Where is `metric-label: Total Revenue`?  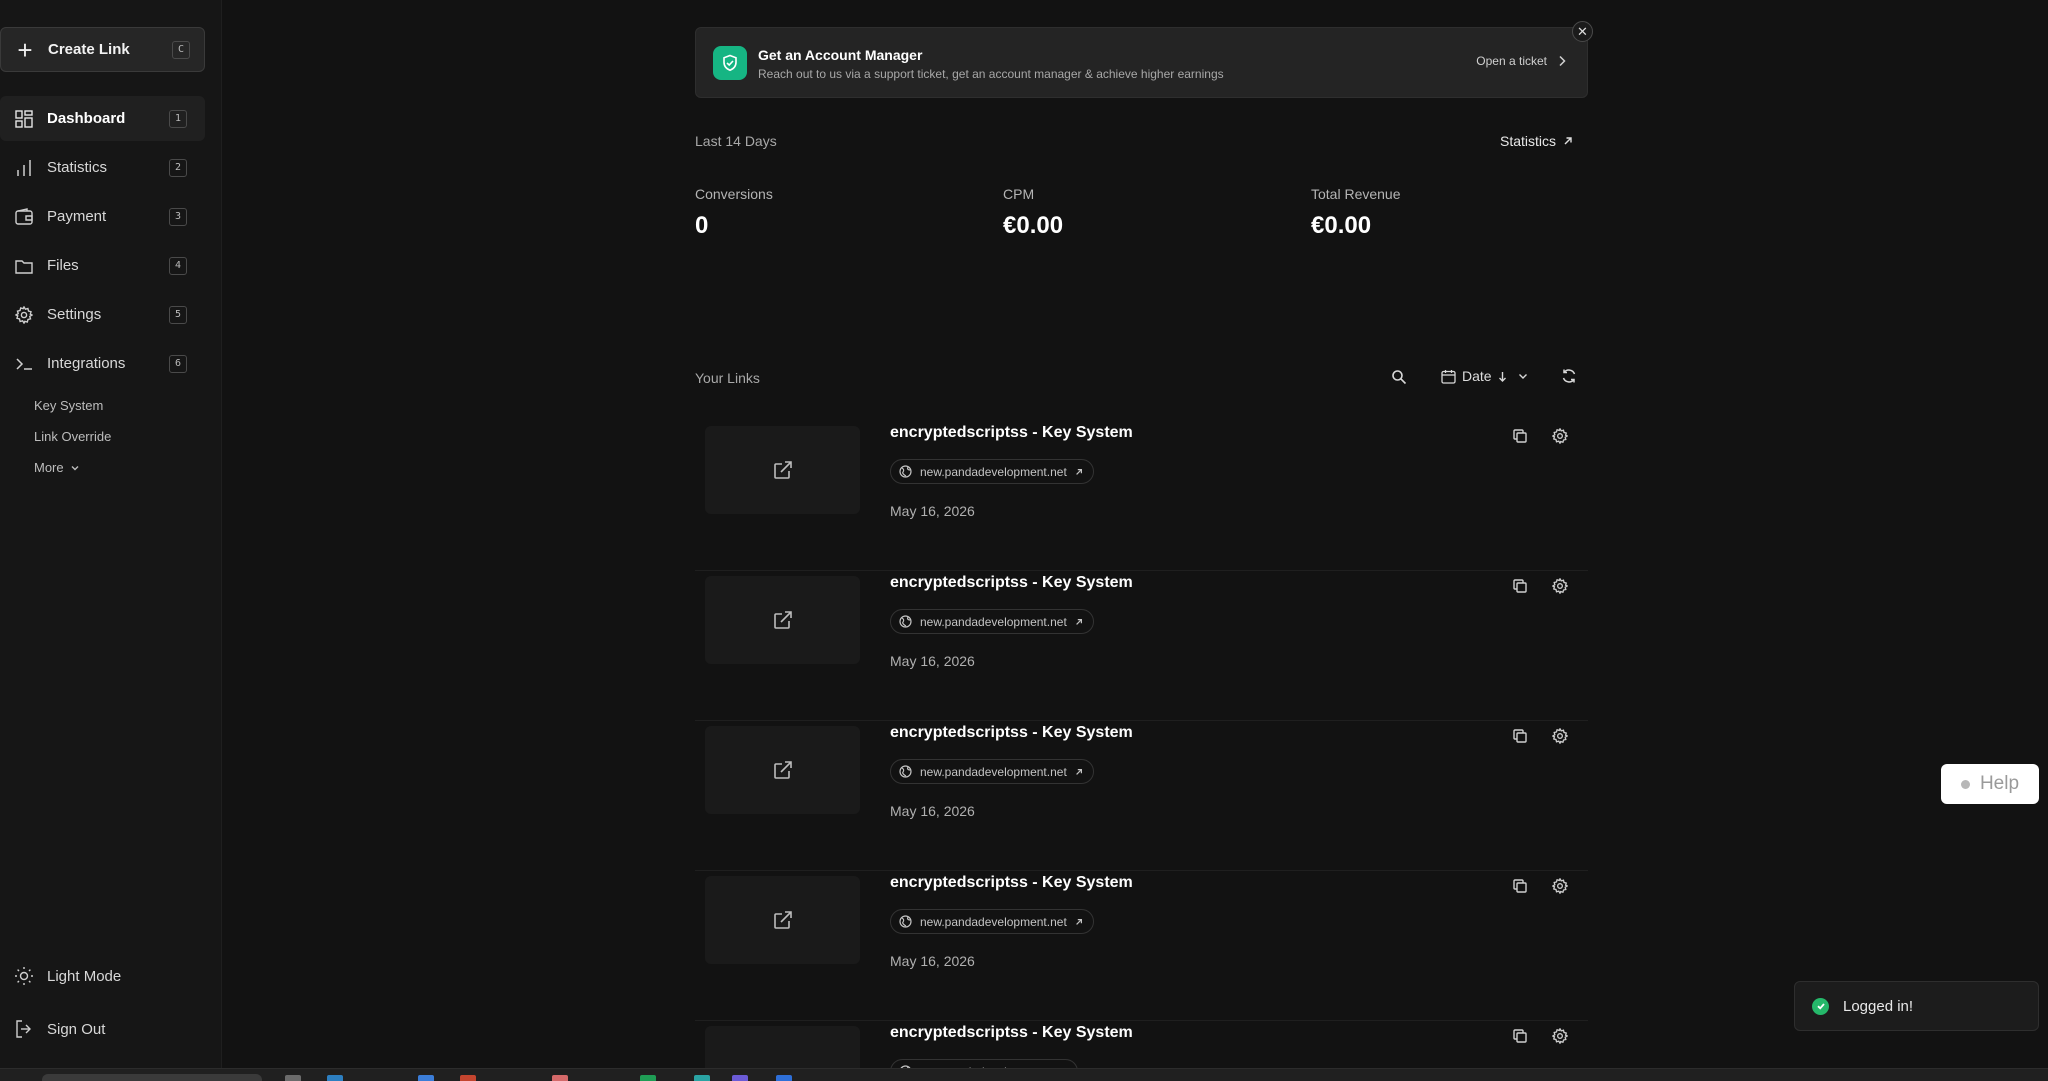
metric-label: Total Revenue is located at coordinates (1356, 194).